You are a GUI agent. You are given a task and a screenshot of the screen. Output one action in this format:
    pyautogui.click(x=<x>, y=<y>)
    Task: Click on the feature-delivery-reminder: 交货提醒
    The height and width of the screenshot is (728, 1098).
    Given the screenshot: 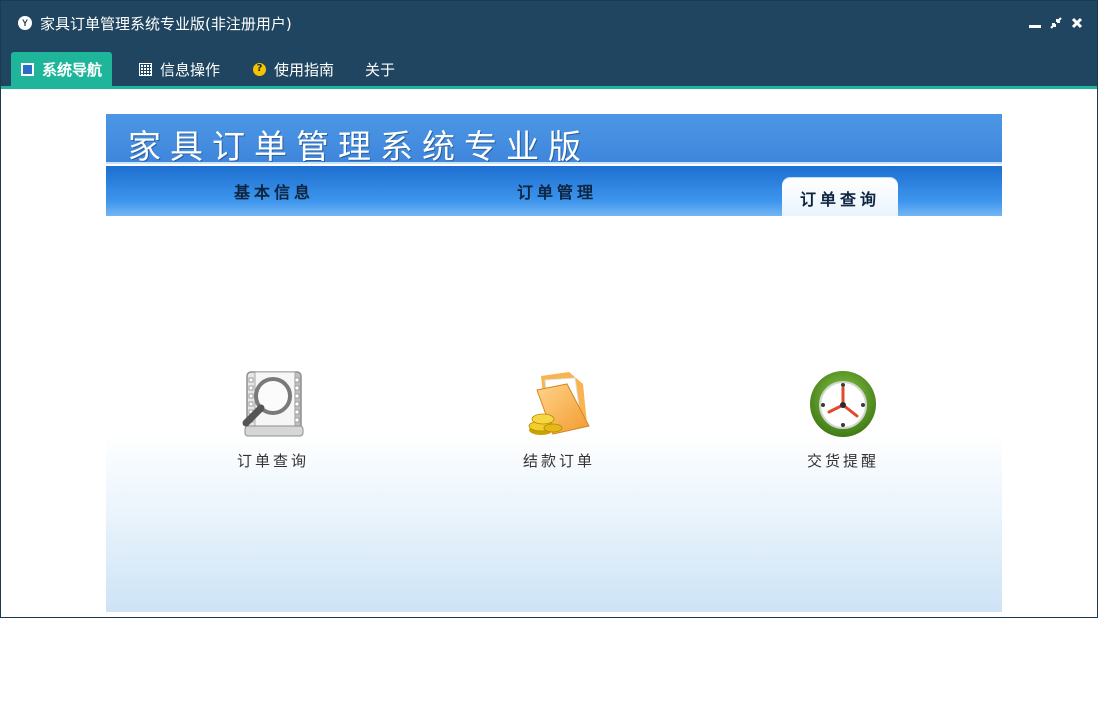 What is the action you would take?
    pyautogui.click(x=843, y=419)
    